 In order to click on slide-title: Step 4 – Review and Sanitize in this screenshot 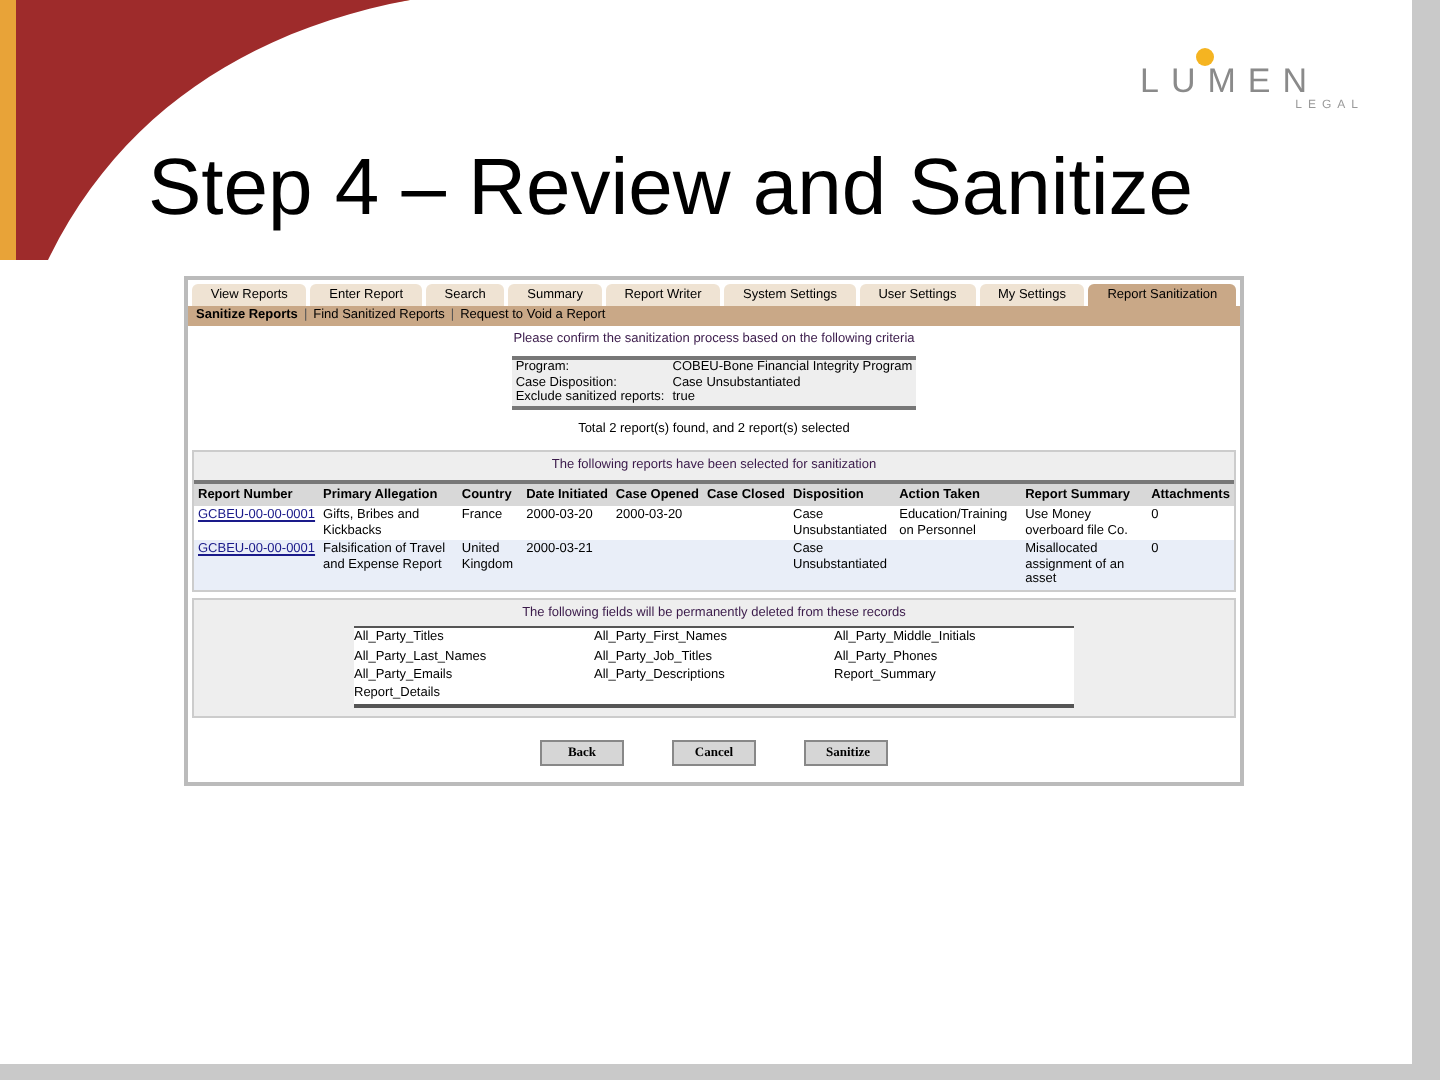, I will do `click(671, 189)`.